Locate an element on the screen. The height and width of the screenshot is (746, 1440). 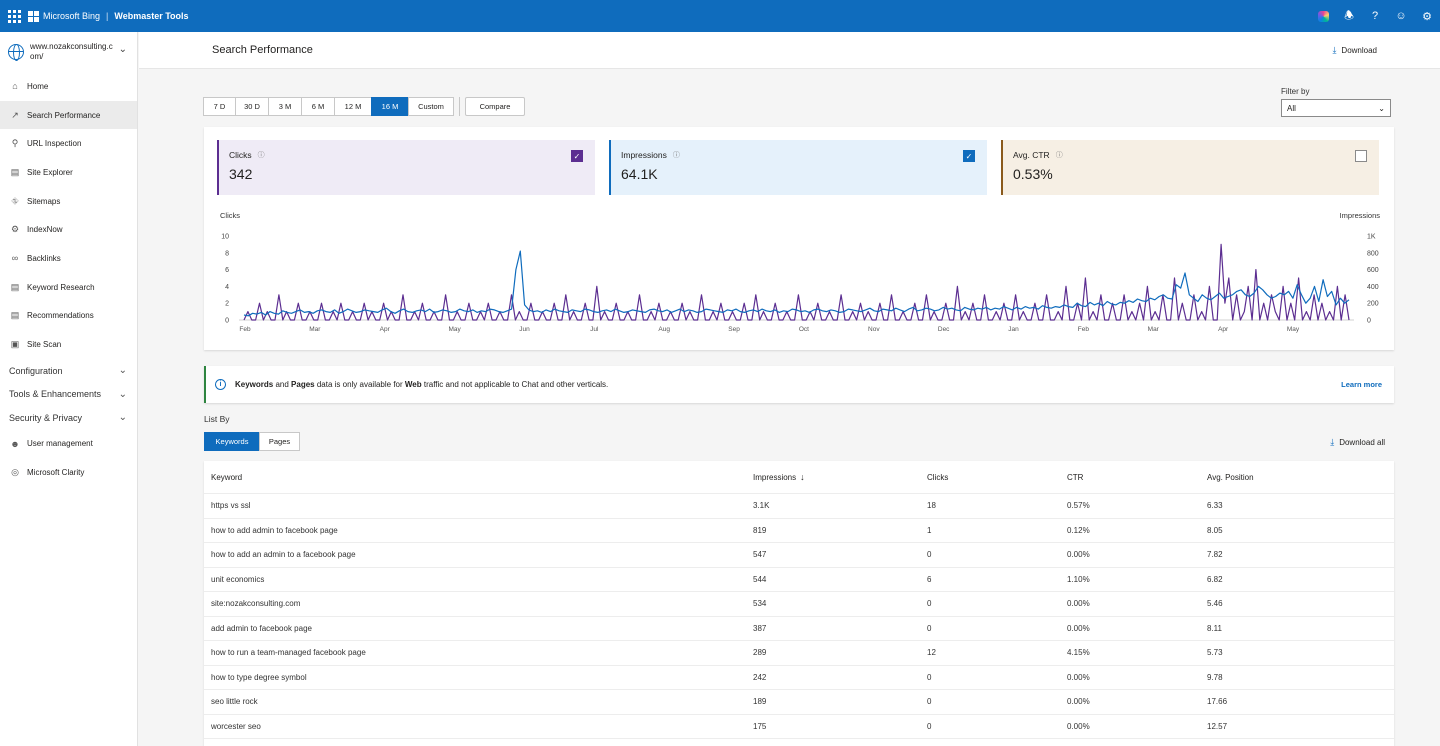
cell-impressions: 242 is located at coordinates (760, 677).